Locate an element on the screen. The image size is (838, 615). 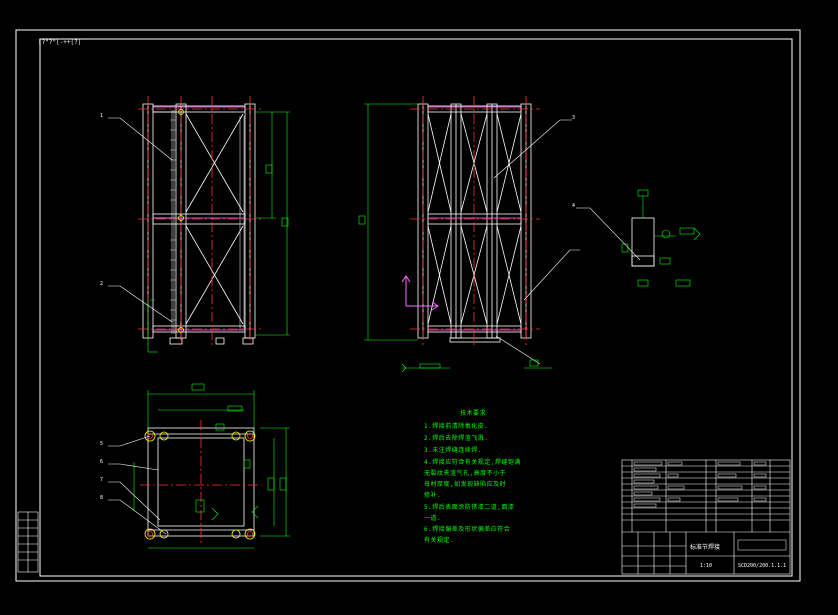
note-line: 3.未注焊缝连续焊. is located at coordinates (453, 450).